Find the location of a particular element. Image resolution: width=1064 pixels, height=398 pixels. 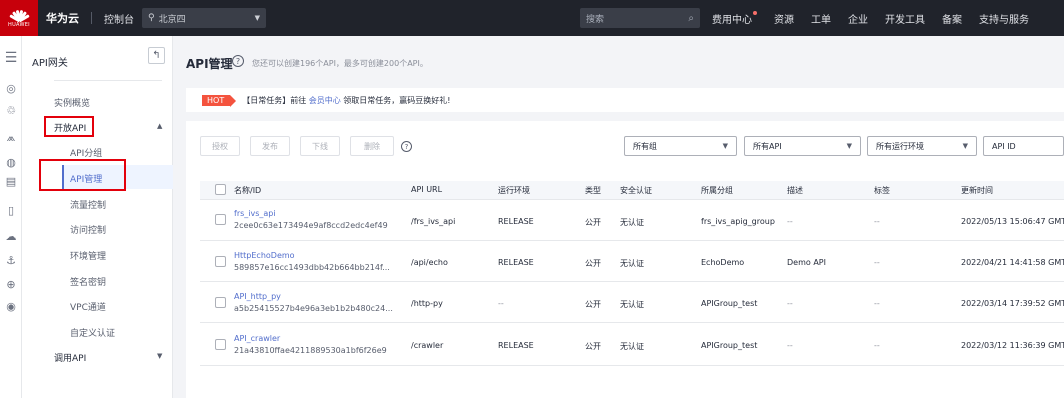

nodes-icon: ♲ is located at coordinates (11, 110).